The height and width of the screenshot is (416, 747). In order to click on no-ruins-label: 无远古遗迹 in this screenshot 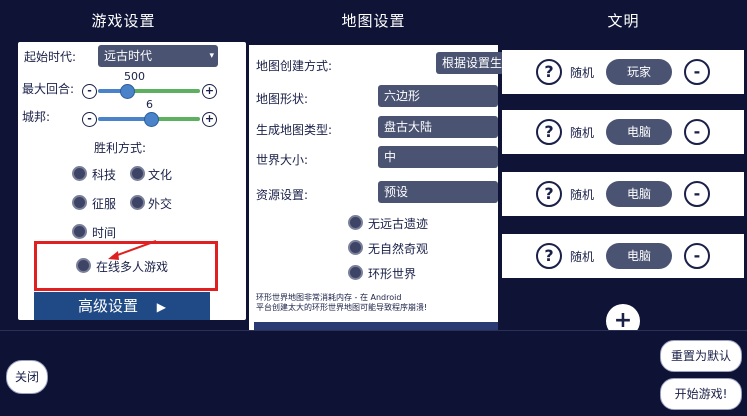, I will do `click(398, 224)`.